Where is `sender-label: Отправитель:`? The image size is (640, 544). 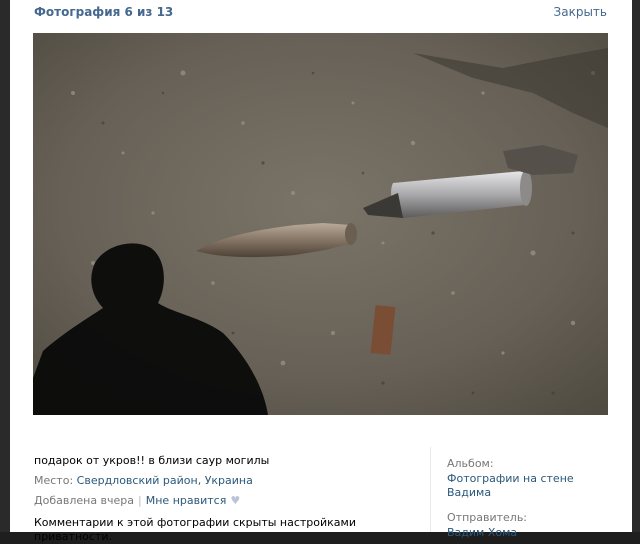 sender-label: Отправитель: is located at coordinates (487, 517).